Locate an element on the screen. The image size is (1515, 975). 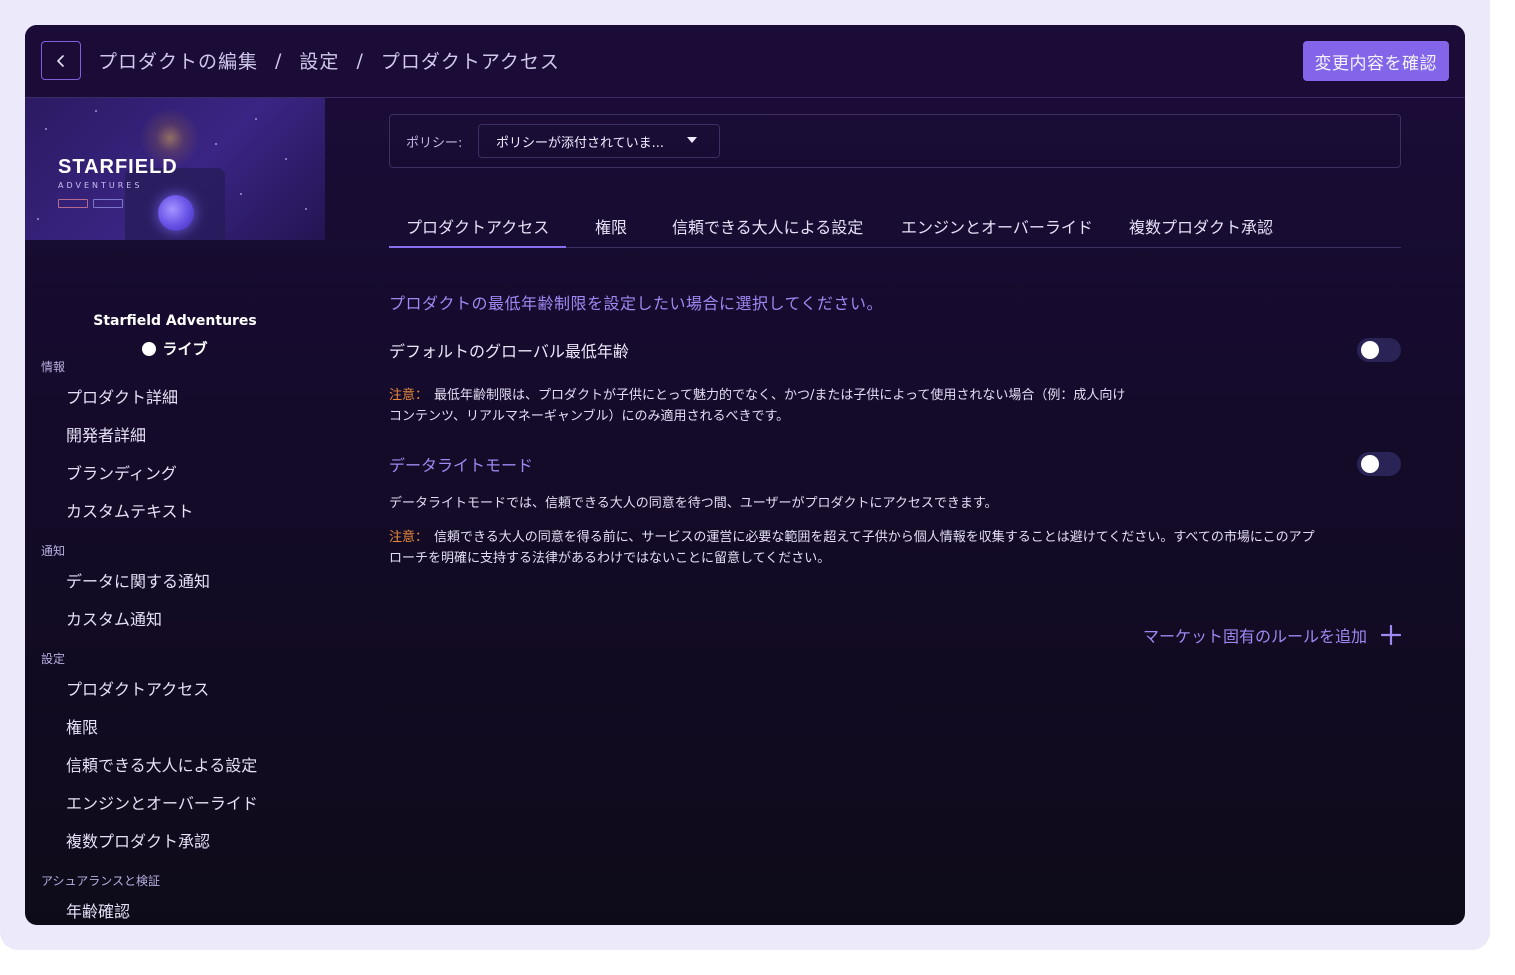
age-restriction-intro: プロダクトの最低年齢制限を設定したい場合に選択してください。 is located at coordinates (636, 303).